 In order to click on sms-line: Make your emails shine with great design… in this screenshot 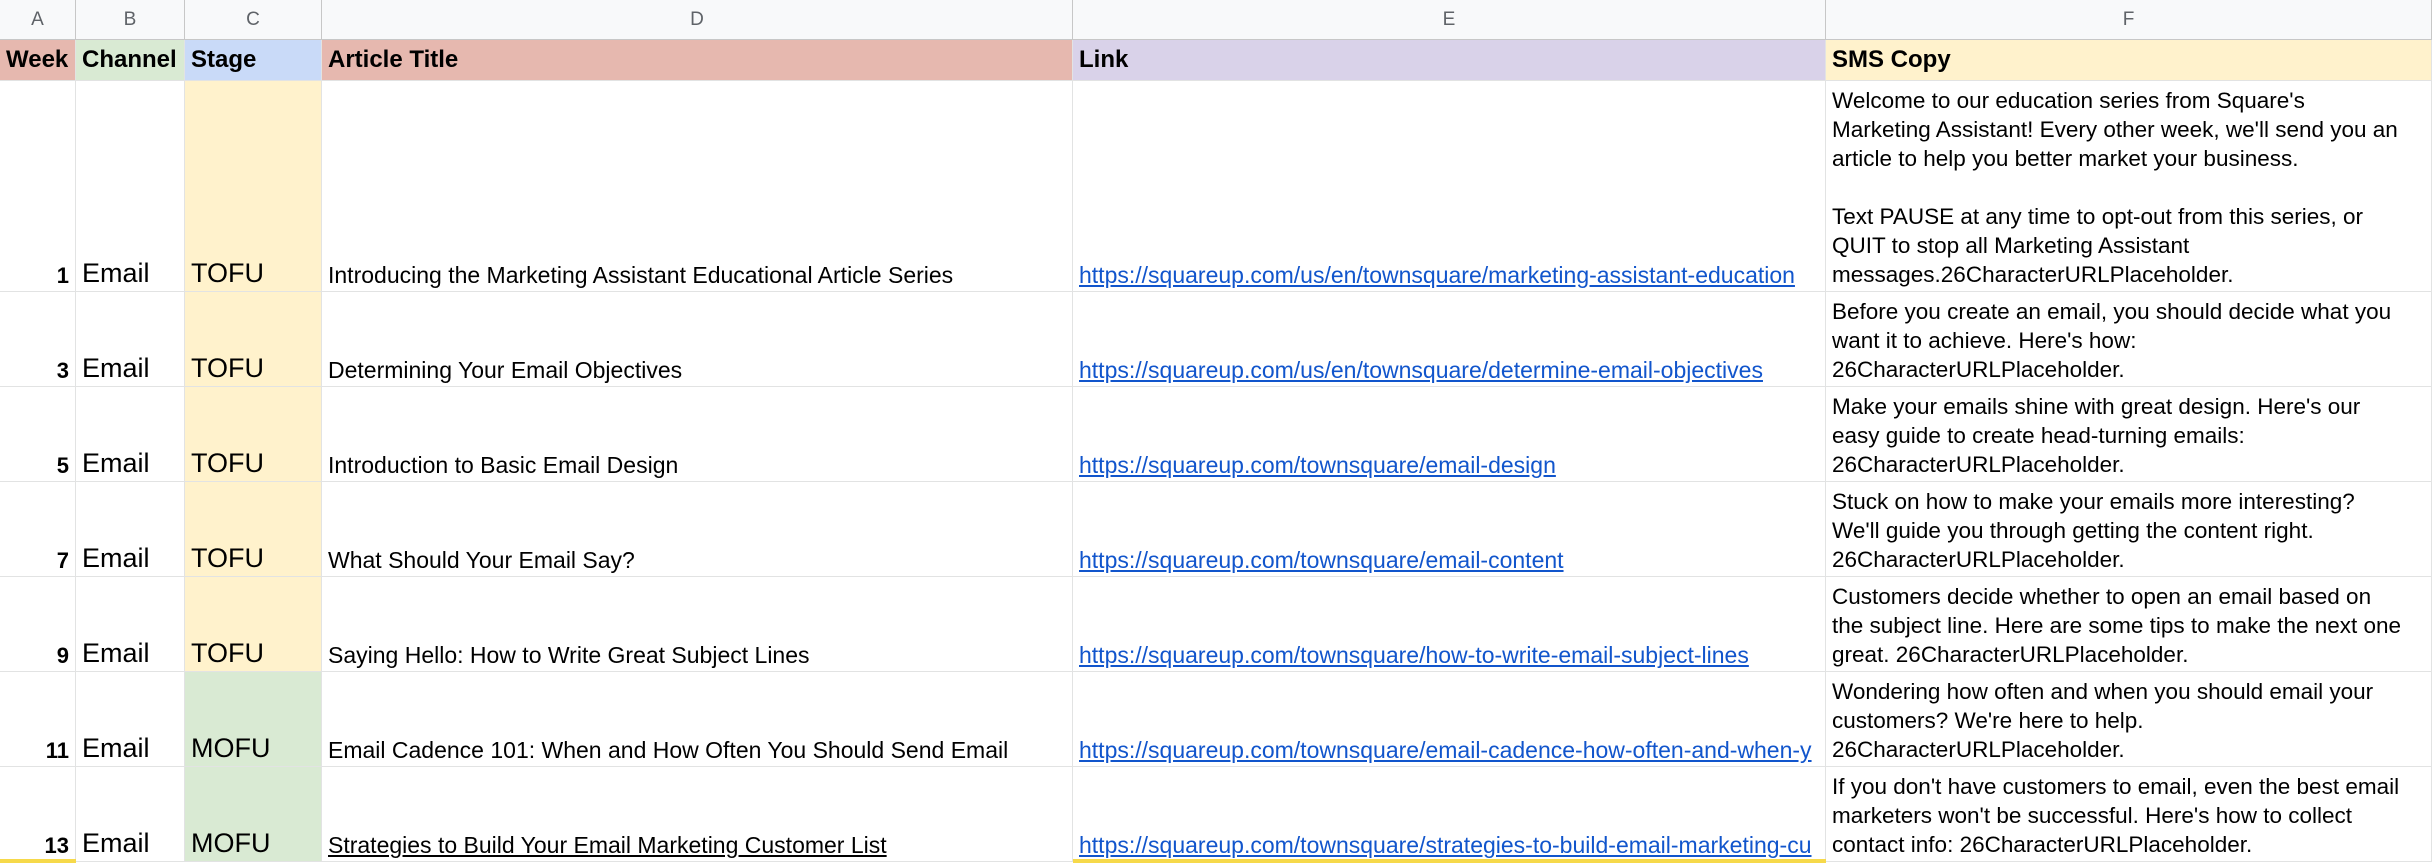, I will do `click(2096, 406)`.